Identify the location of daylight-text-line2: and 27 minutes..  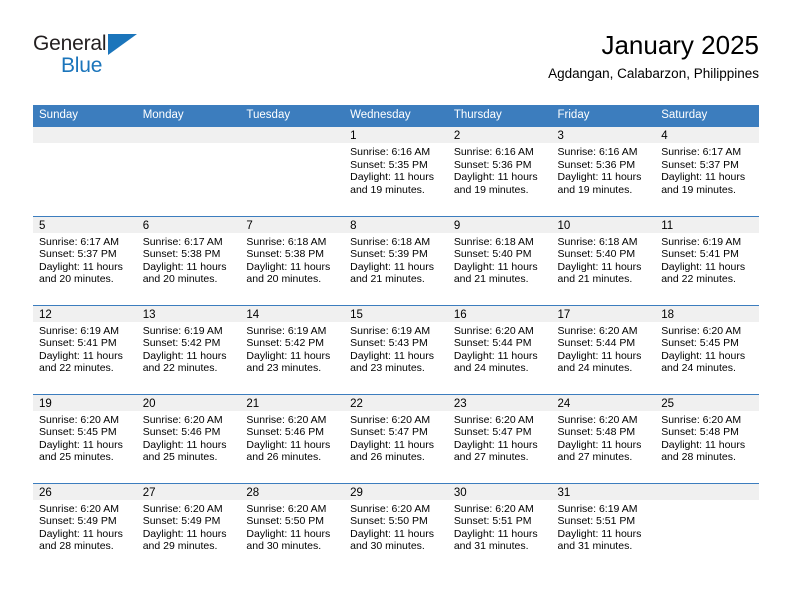
(491, 457).